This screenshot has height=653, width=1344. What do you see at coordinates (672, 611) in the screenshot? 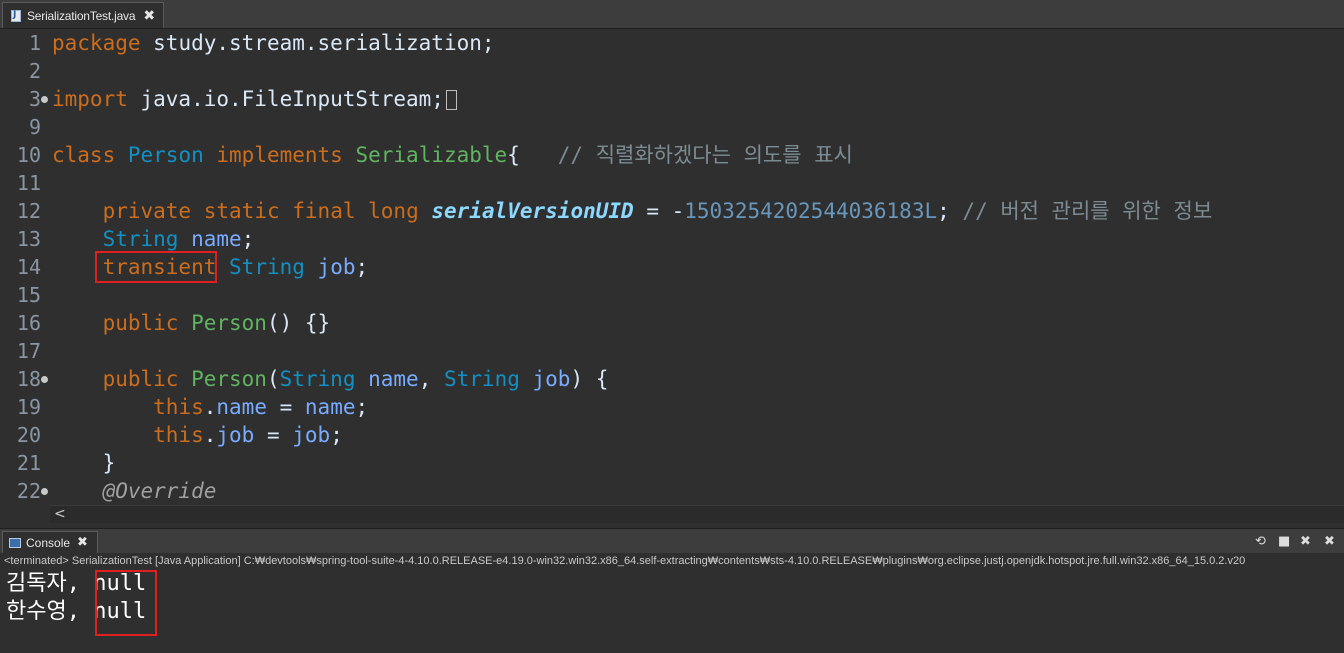
I see `console-output: 김독자, null 한수영, null` at bounding box center [672, 611].